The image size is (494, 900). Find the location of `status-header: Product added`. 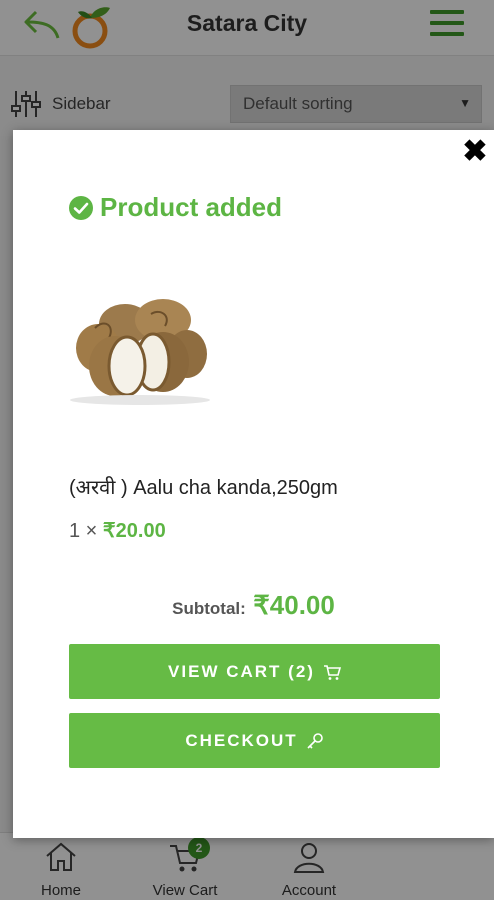

status-header: Product added is located at coordinates (175, 207).